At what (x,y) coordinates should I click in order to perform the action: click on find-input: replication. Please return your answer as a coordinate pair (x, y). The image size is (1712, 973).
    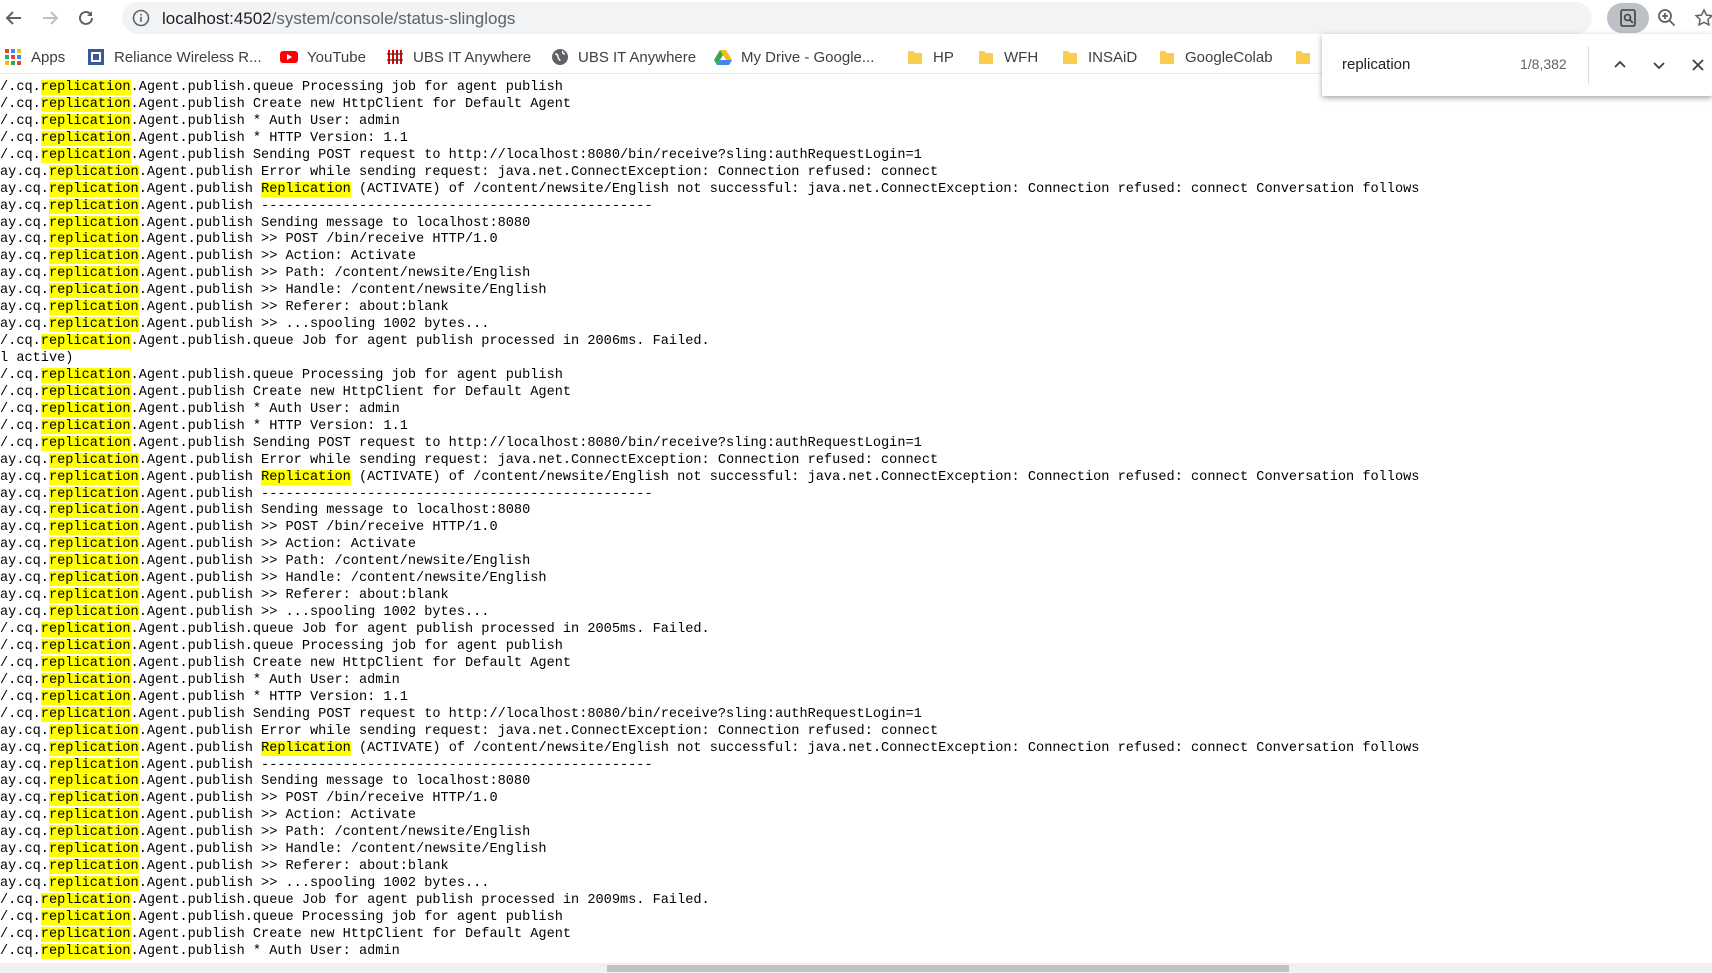
    Looking at the image, I should click on (1376, 64).